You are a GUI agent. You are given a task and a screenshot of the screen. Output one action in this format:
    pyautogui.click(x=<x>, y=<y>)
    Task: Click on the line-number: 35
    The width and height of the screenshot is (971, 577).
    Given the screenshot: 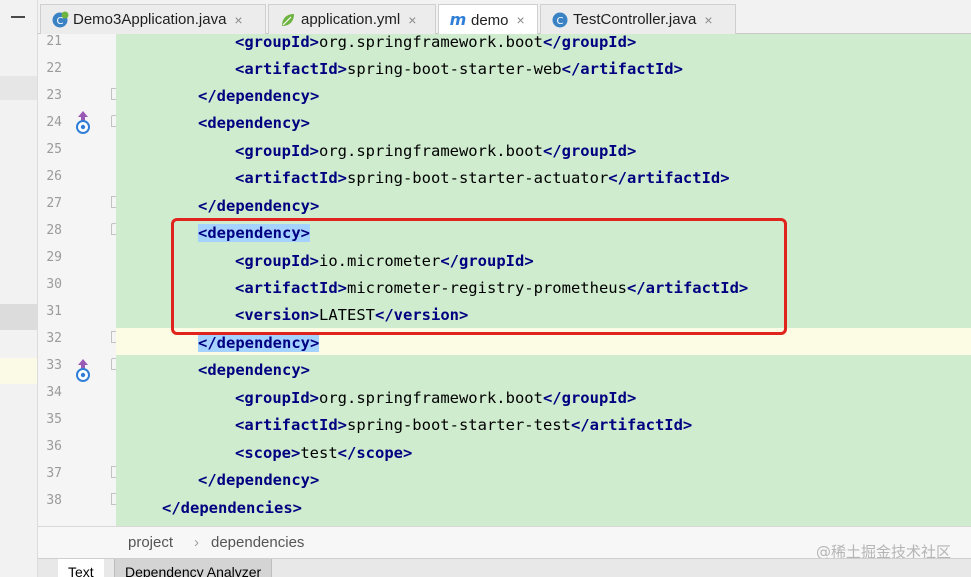 What is the action you would take?
    pyautogui.click(x=54, y=419)
    